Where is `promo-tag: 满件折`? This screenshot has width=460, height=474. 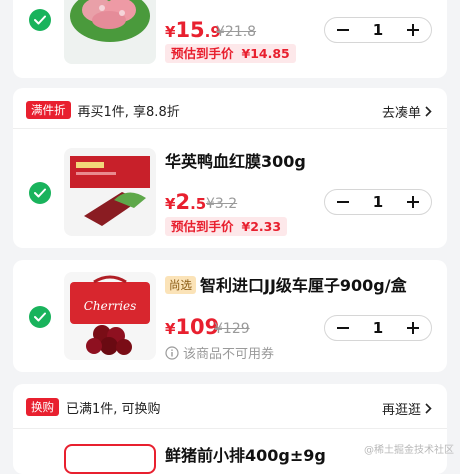
promo-tag: 满件折 is located at coordinates (48, 110).